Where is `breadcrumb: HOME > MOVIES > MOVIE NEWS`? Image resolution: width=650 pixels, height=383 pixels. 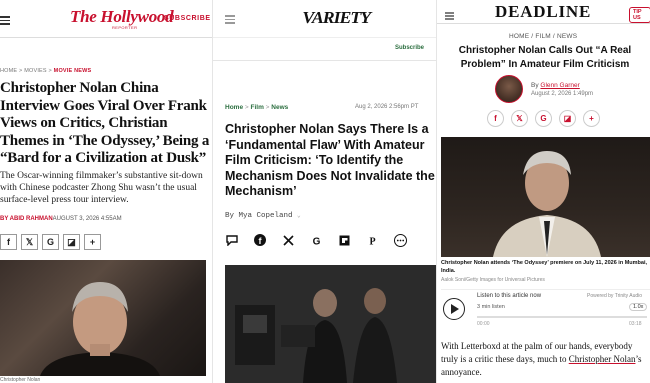 breadcrumb: HOME > MOVIES > MOVIE NEWS is located at coordinates (46, 71).